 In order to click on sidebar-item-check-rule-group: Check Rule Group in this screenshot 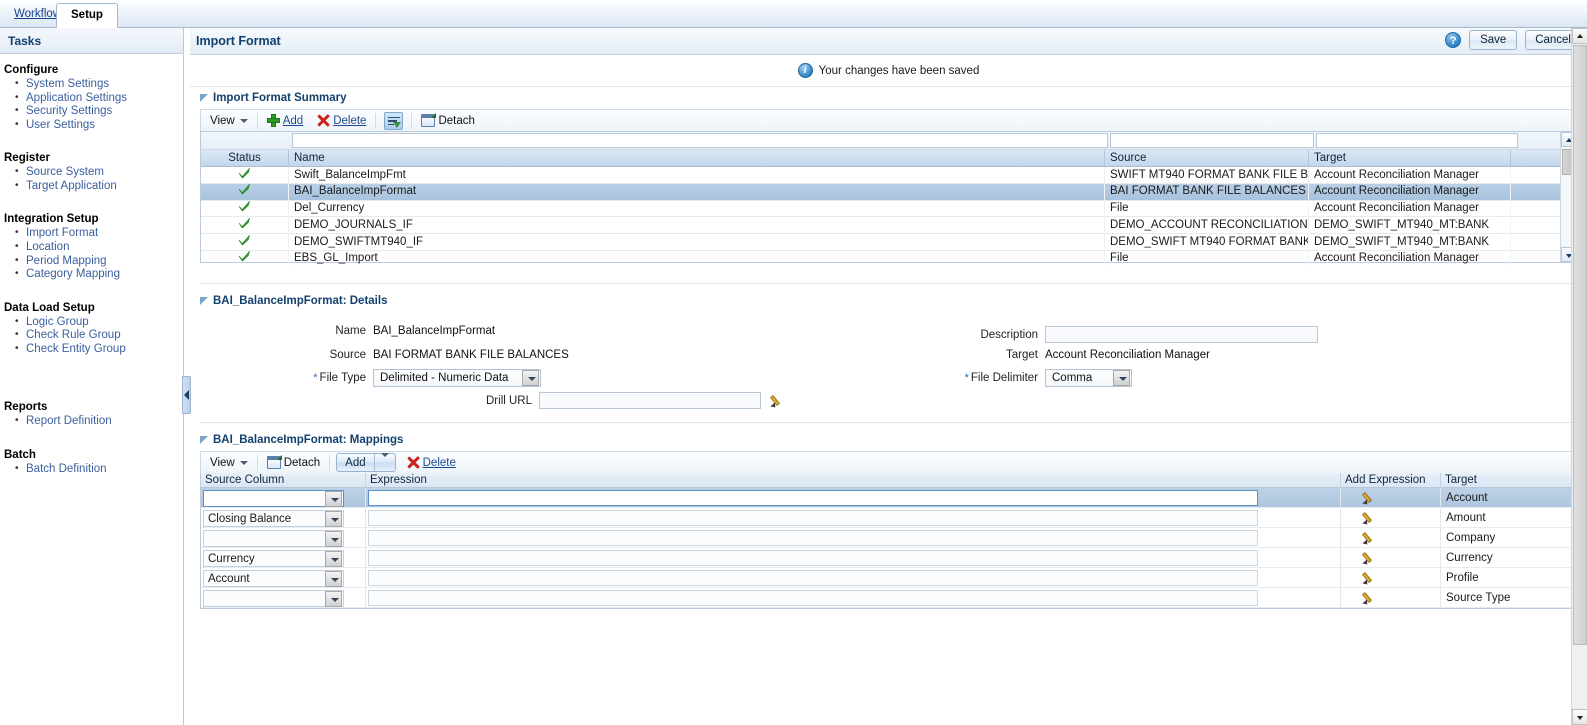, I will do `click(73, 335)`.